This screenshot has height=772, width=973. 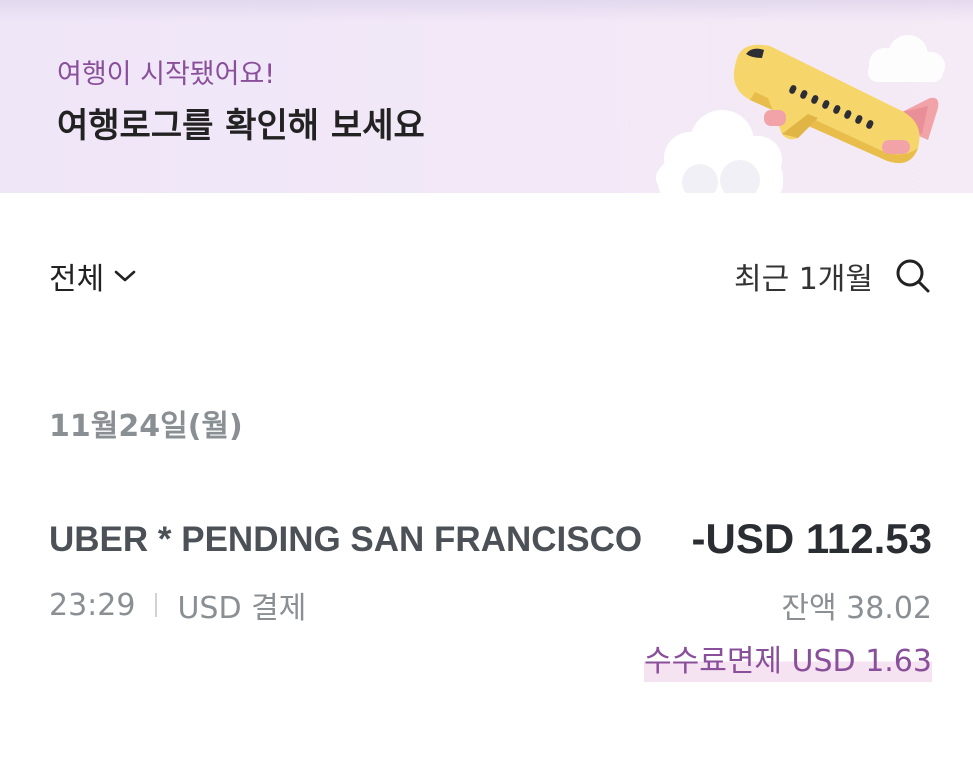 I want to click on transaction-meta: 23:29 USD 결제, so click(x=177, y=605).